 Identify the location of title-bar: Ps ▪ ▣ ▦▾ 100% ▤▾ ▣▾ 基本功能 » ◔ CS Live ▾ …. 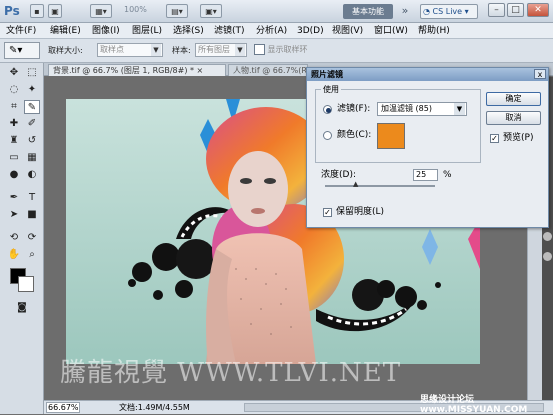
(276, 11).